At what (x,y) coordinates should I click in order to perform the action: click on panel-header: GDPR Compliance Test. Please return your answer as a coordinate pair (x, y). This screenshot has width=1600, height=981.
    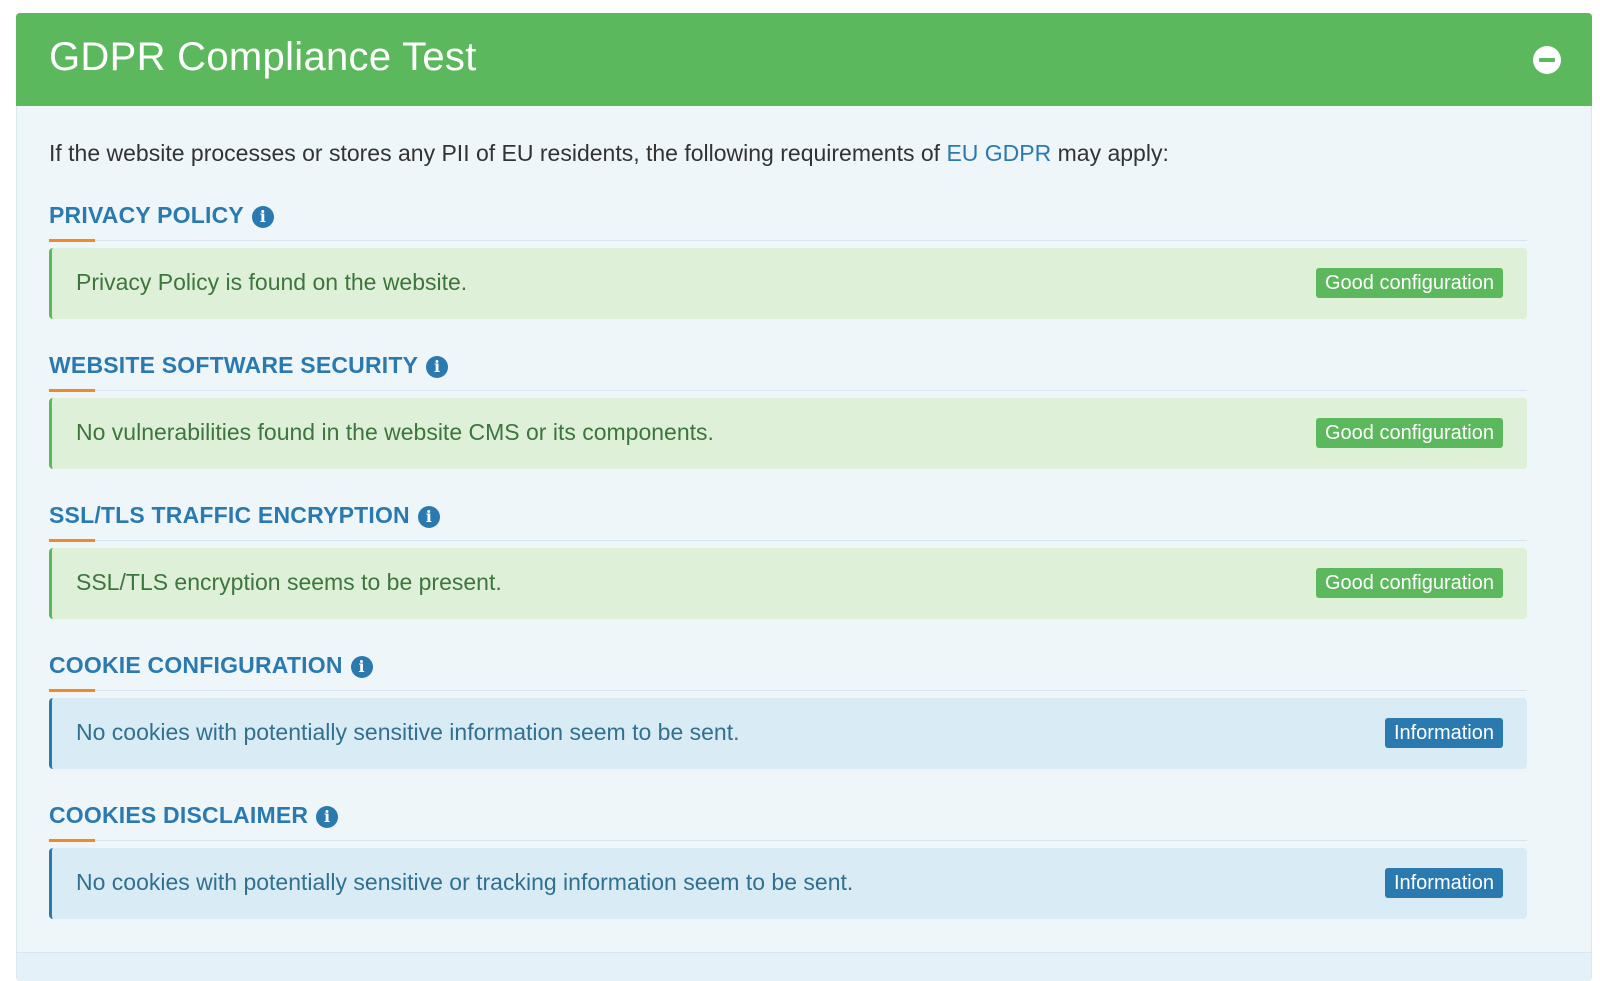
    Looking at the image, I should click on (804, 59).